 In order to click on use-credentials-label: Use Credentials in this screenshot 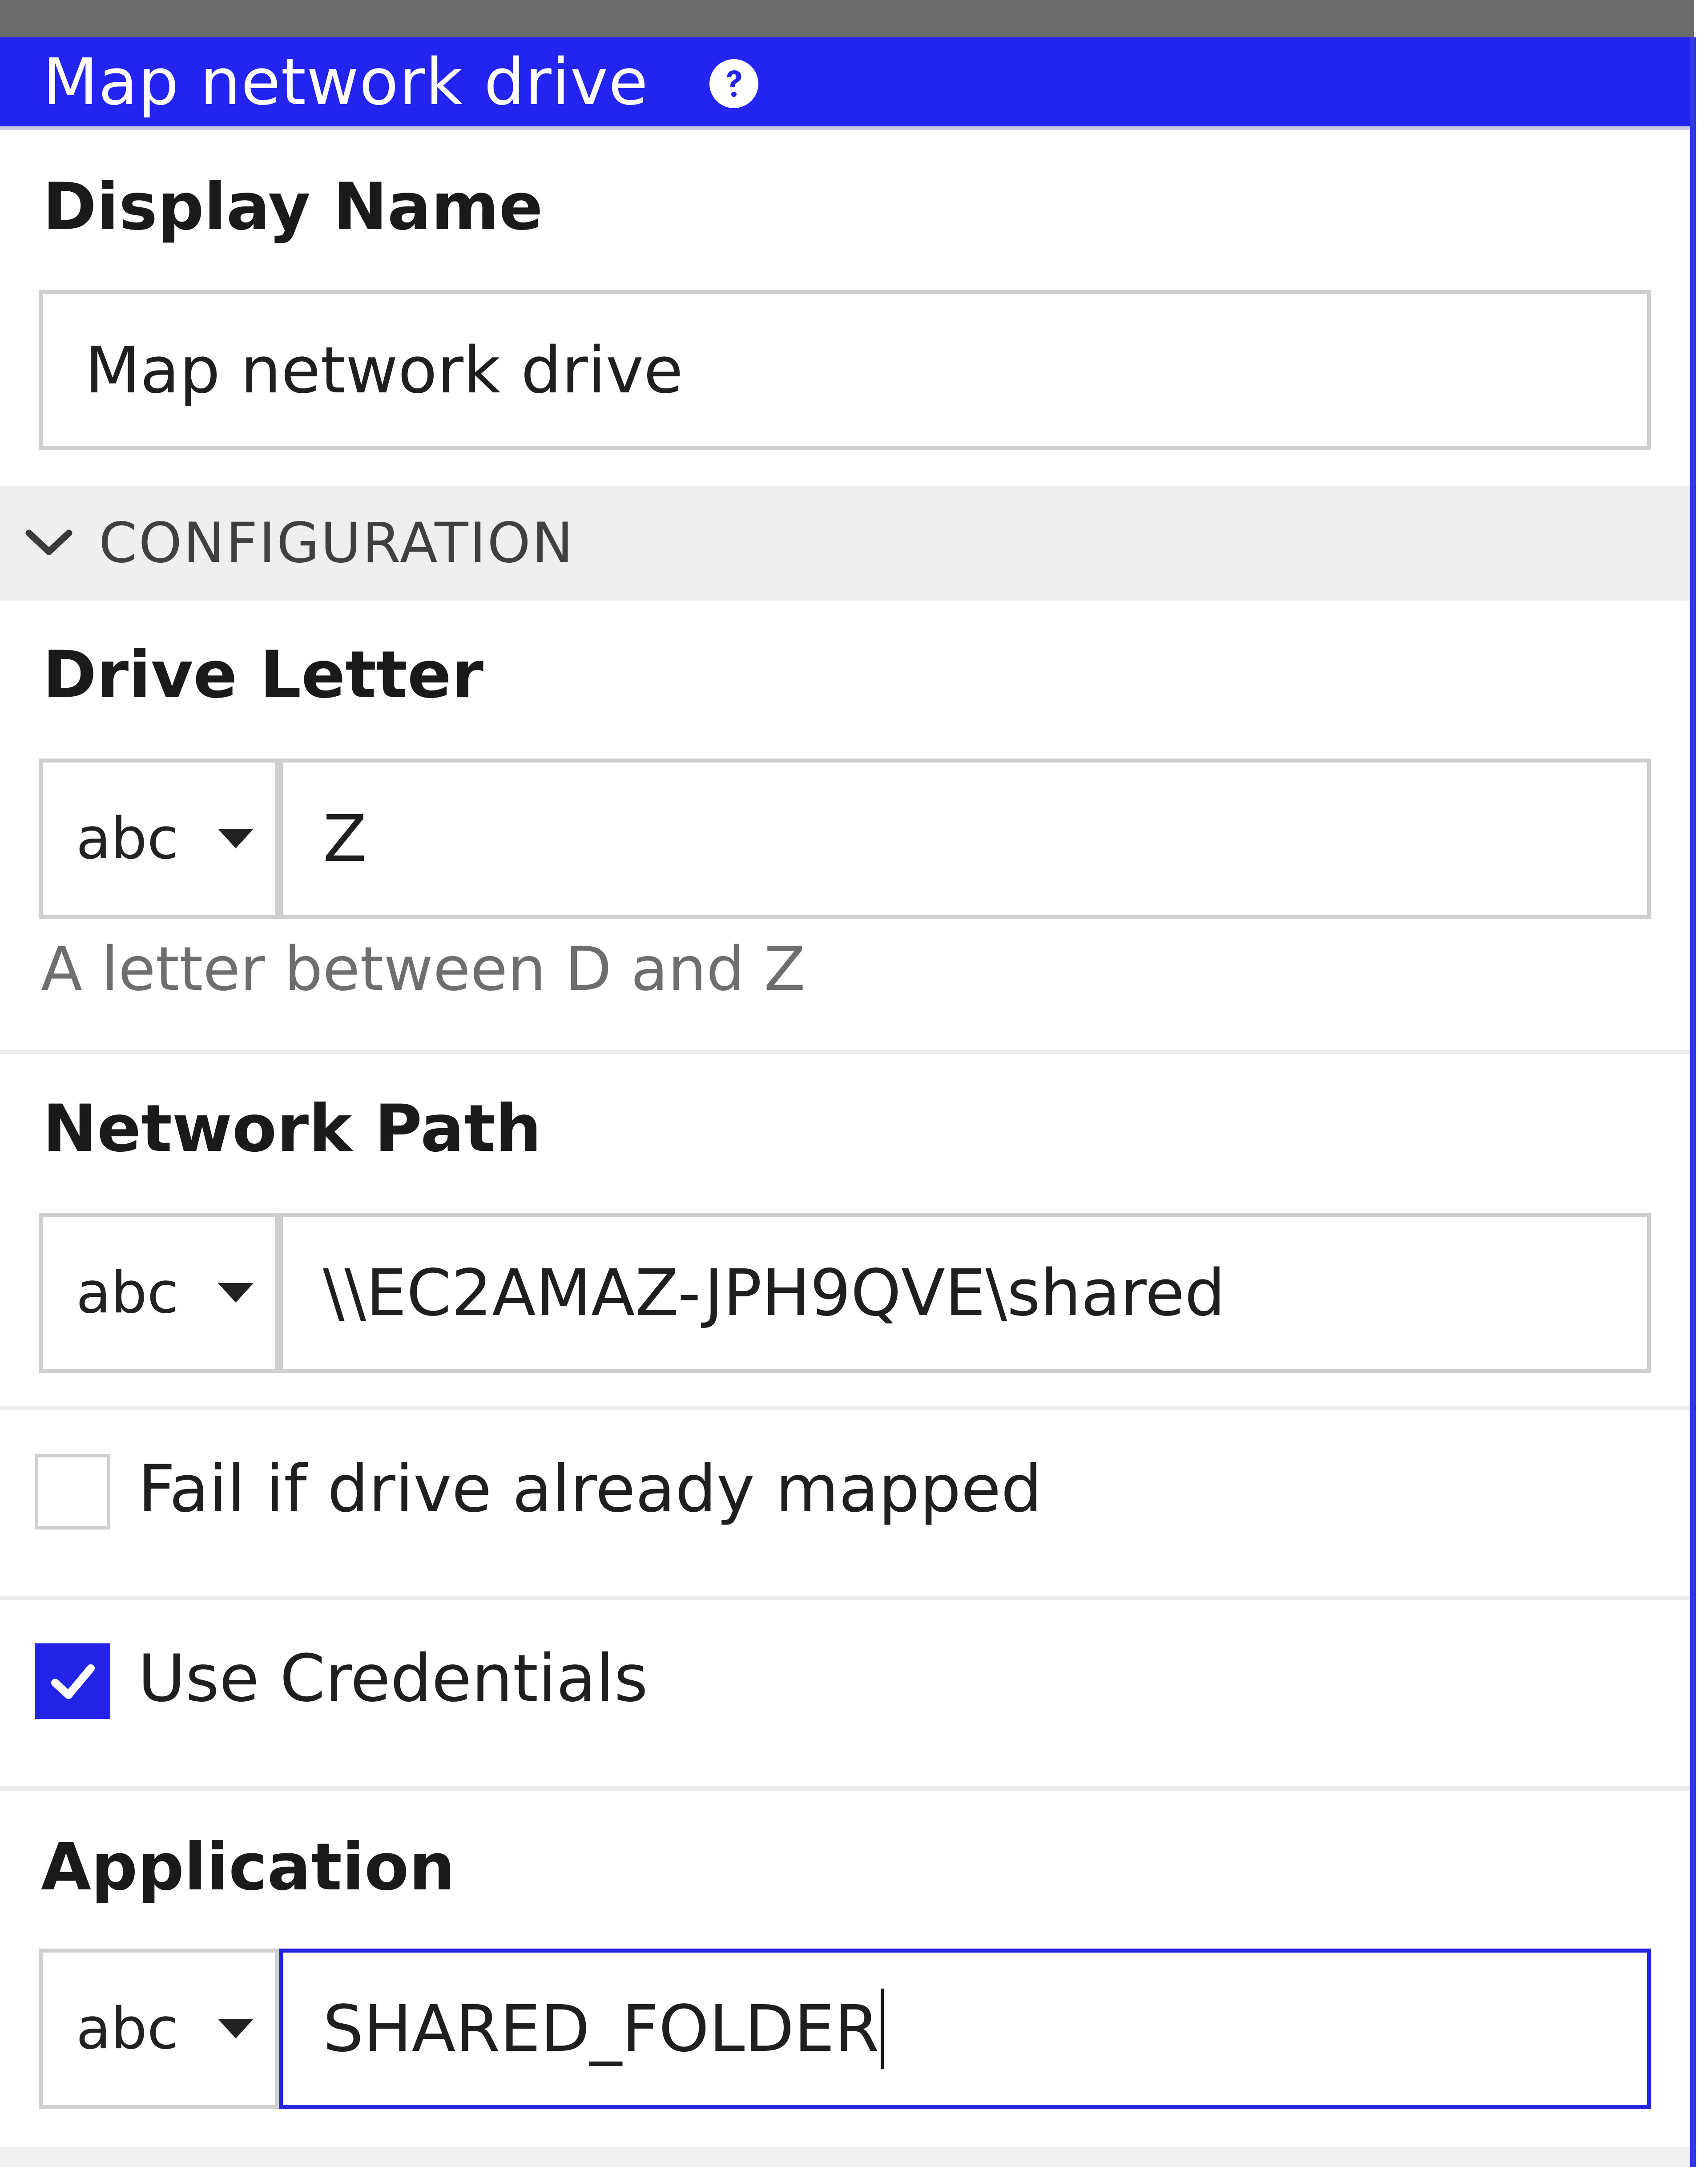, I will do `click(393, 1679)`.